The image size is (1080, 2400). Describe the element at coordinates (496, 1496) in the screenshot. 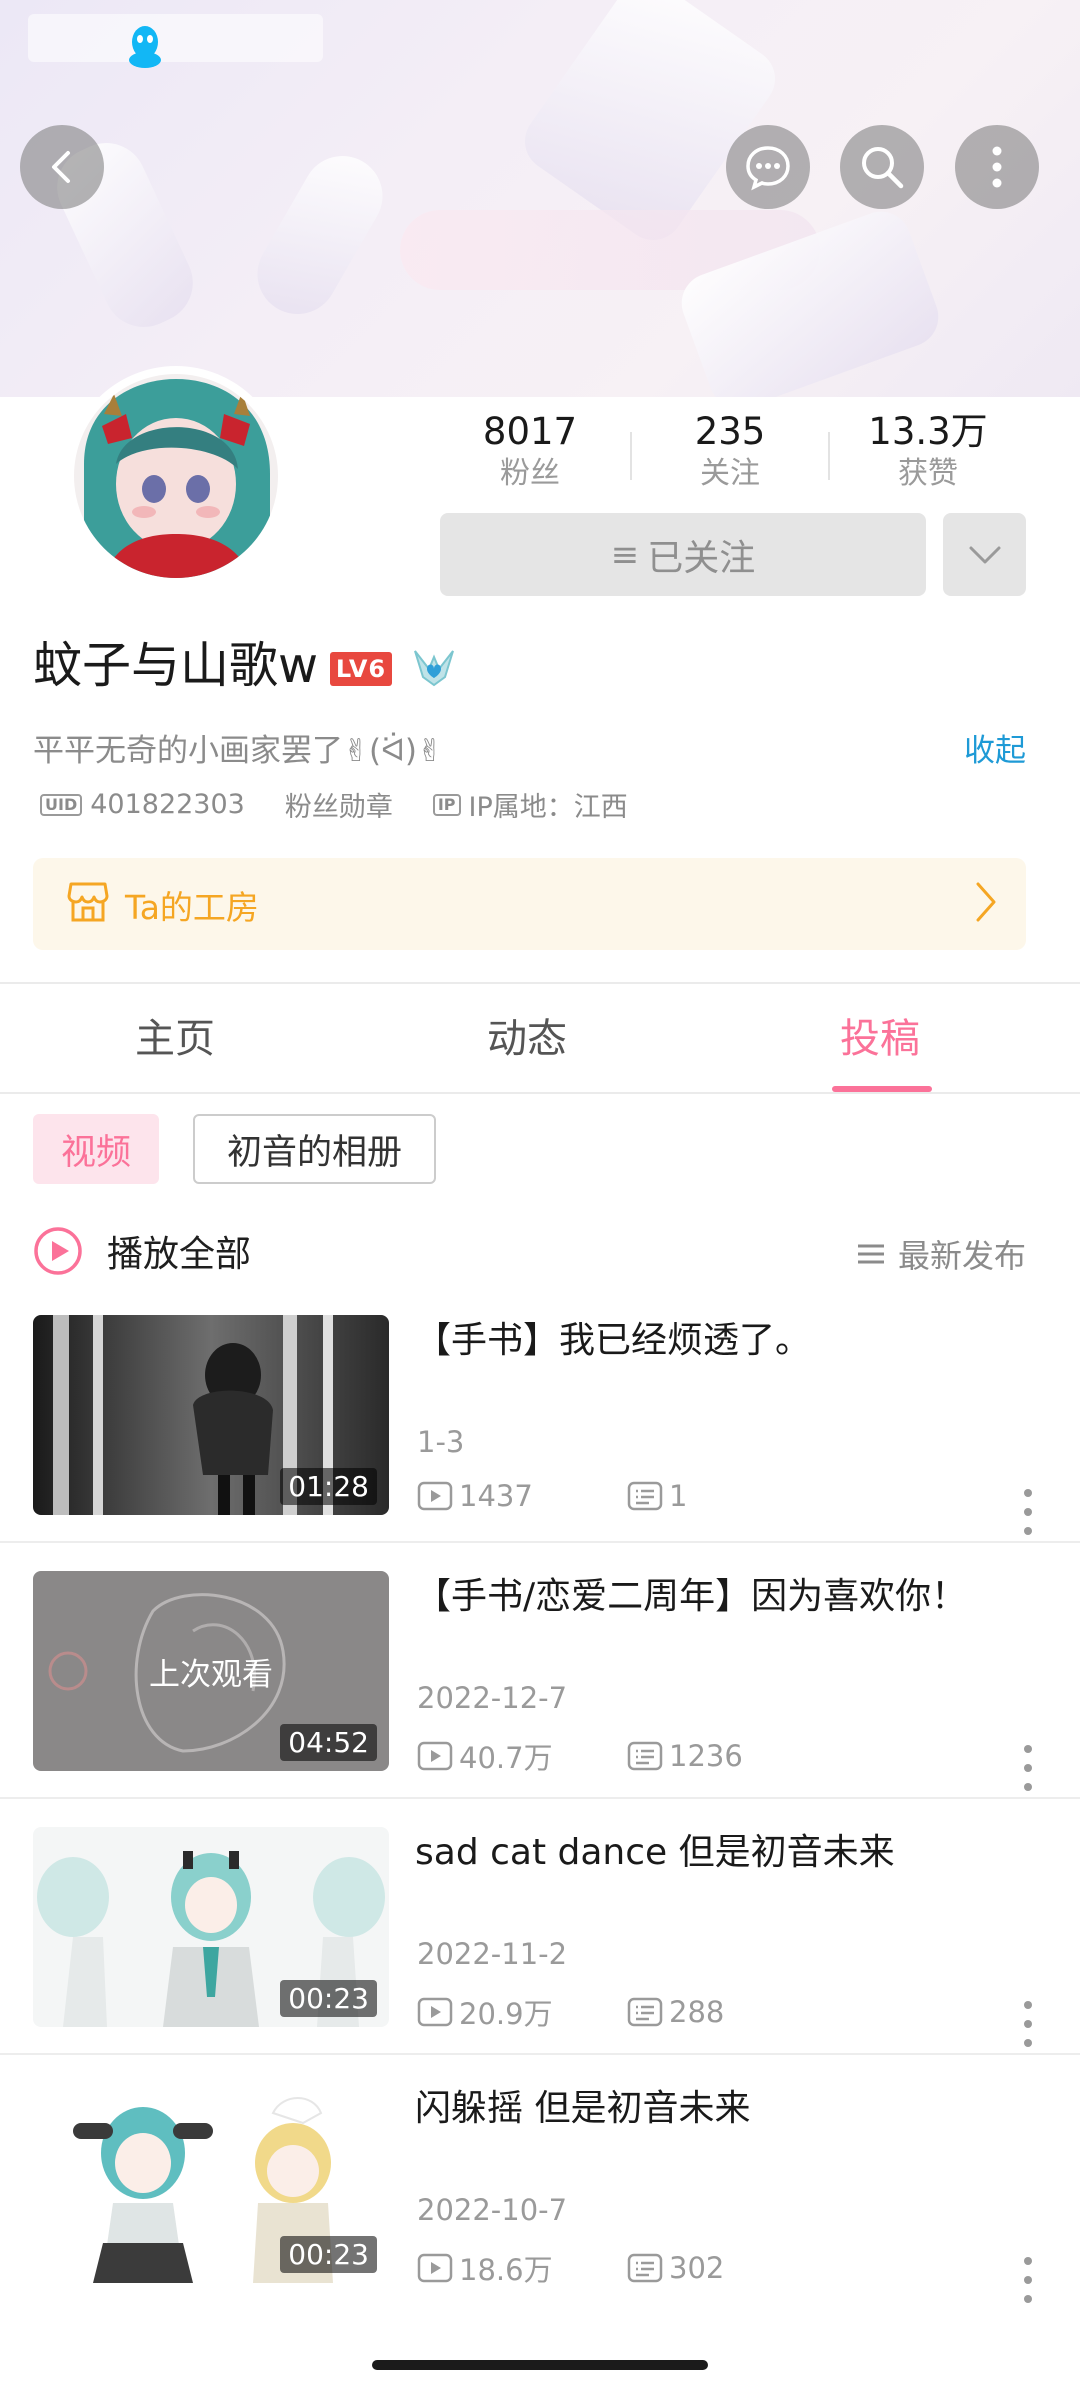

I see `view-count-value: 1437` at that location.